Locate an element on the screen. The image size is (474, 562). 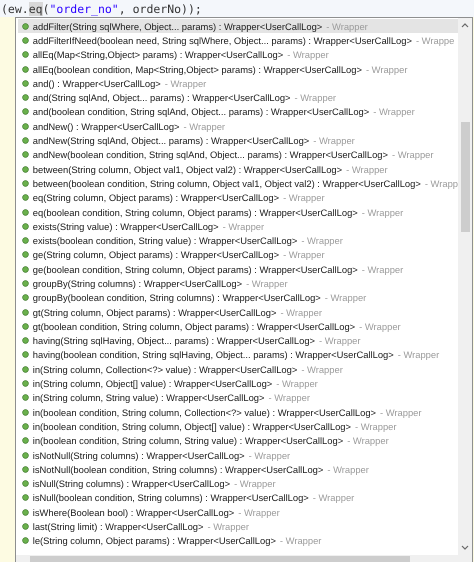
completion-item: and() : Wrapper<UserCallLog> - Wrapper is located at coordinates (238, 83).